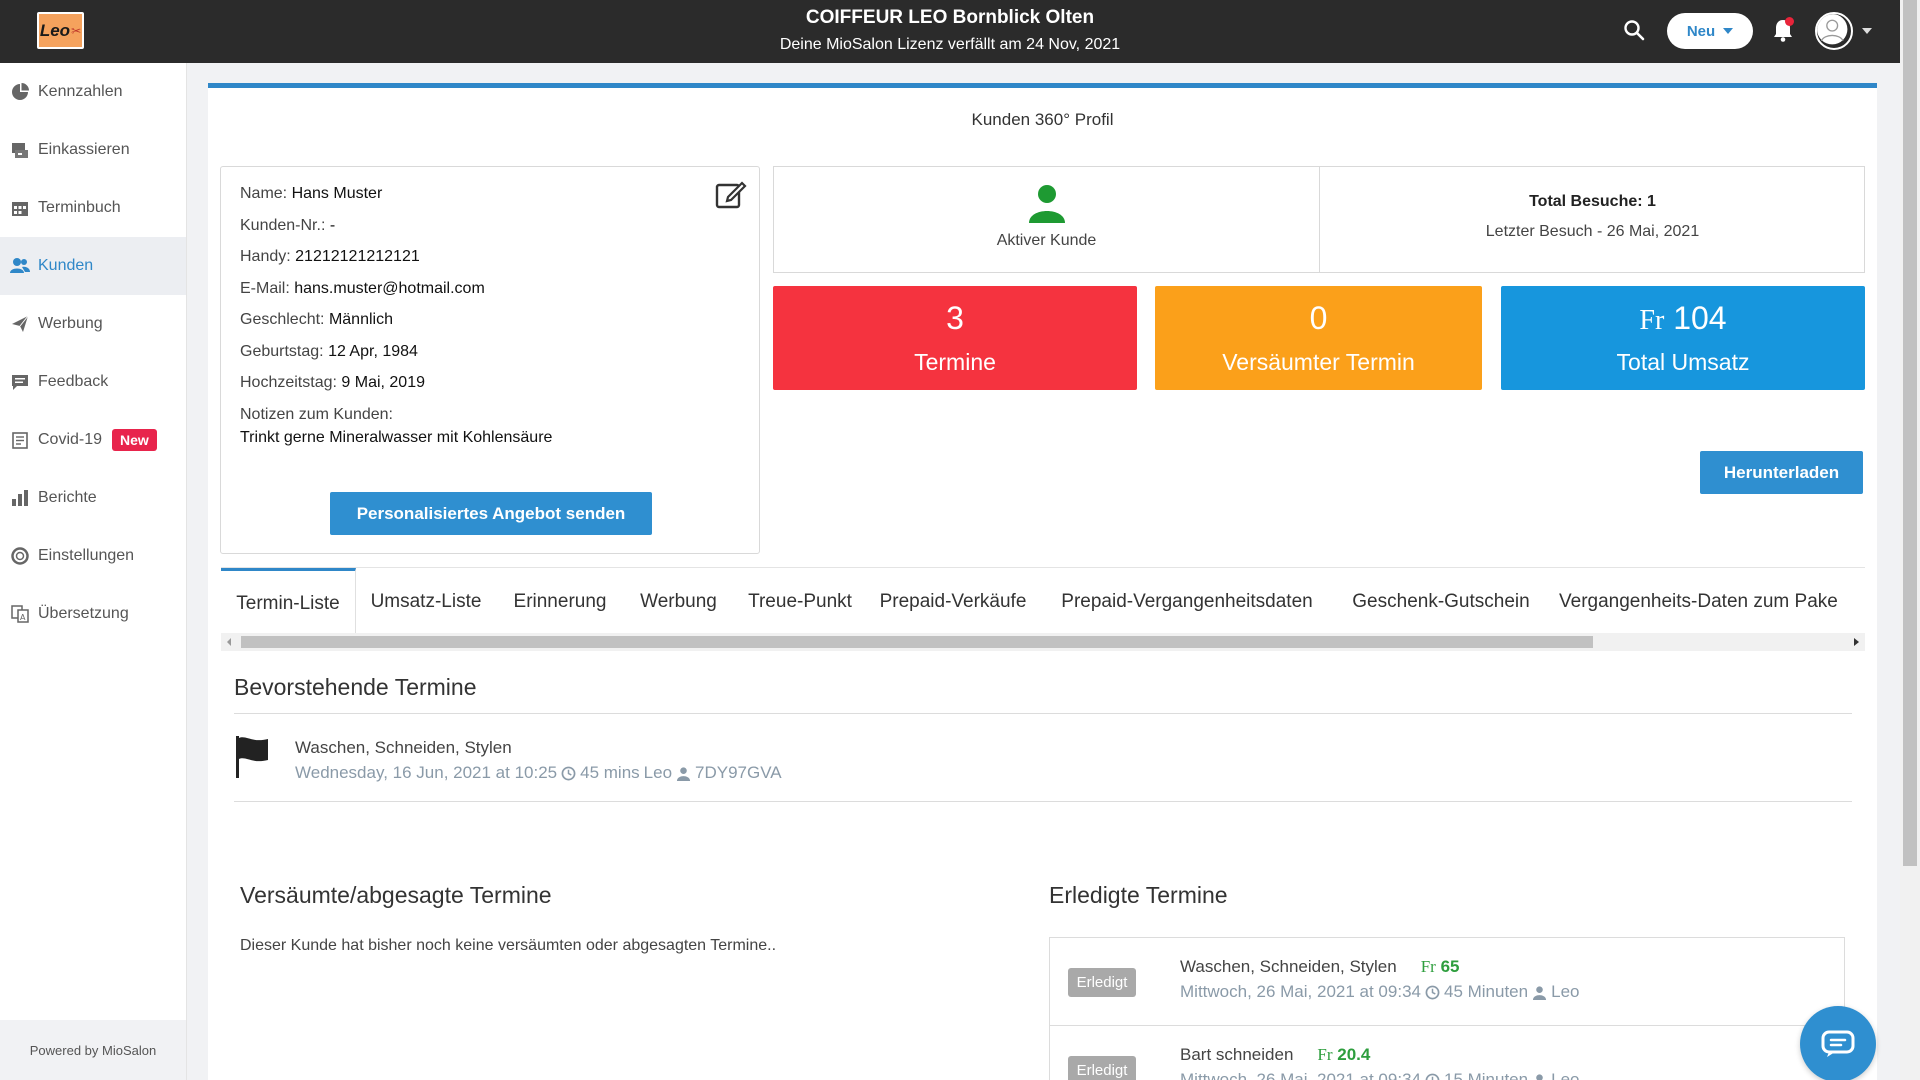 The width and height of the screenshot is (1920, 1080). What do you see at coordinates (229, 642) in the screenshot?
I see `scroll-left-arrow-icon` at bounding box center [229, 642].